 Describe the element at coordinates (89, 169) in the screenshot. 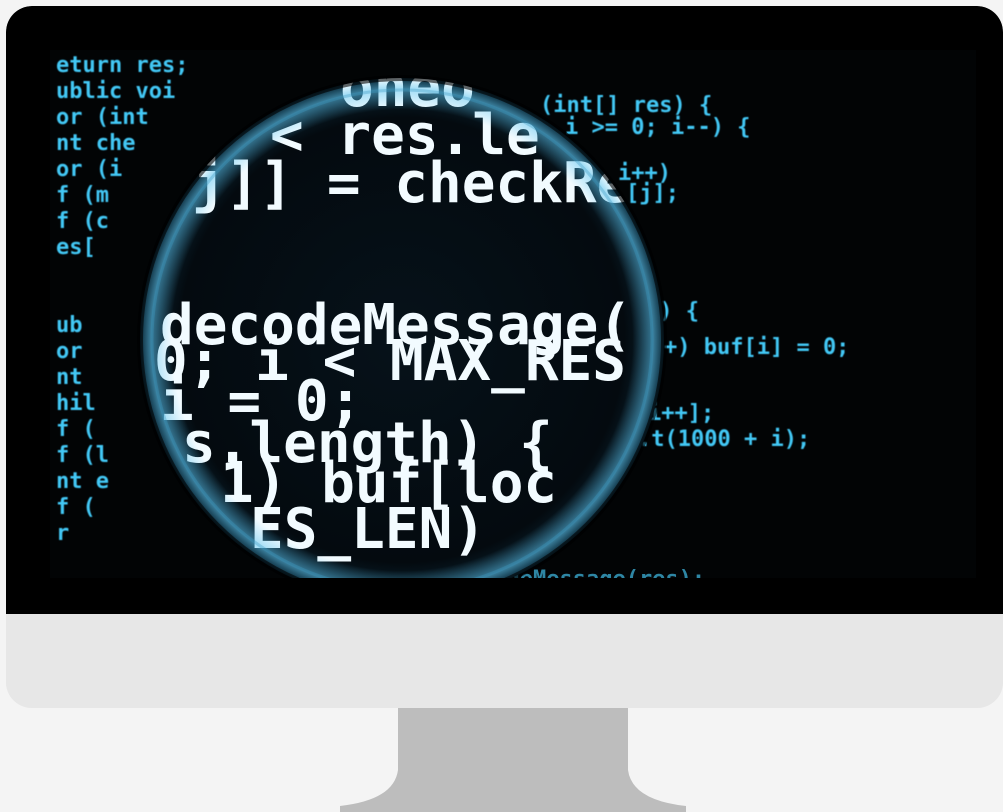

I see `left-code-line: or (i` at that location.